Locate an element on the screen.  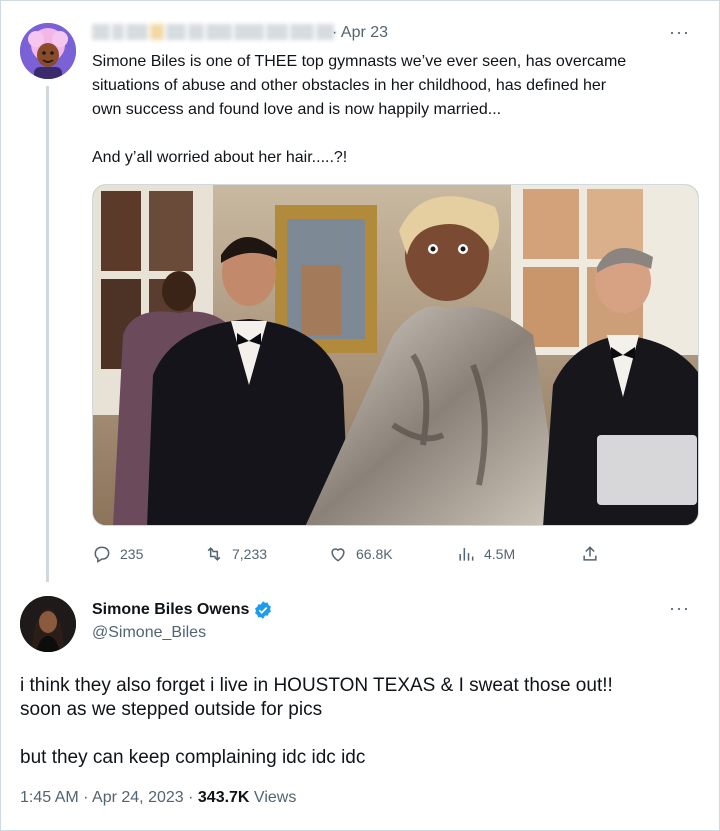
like-count: 66.8K is located at coordinates (374, 554).